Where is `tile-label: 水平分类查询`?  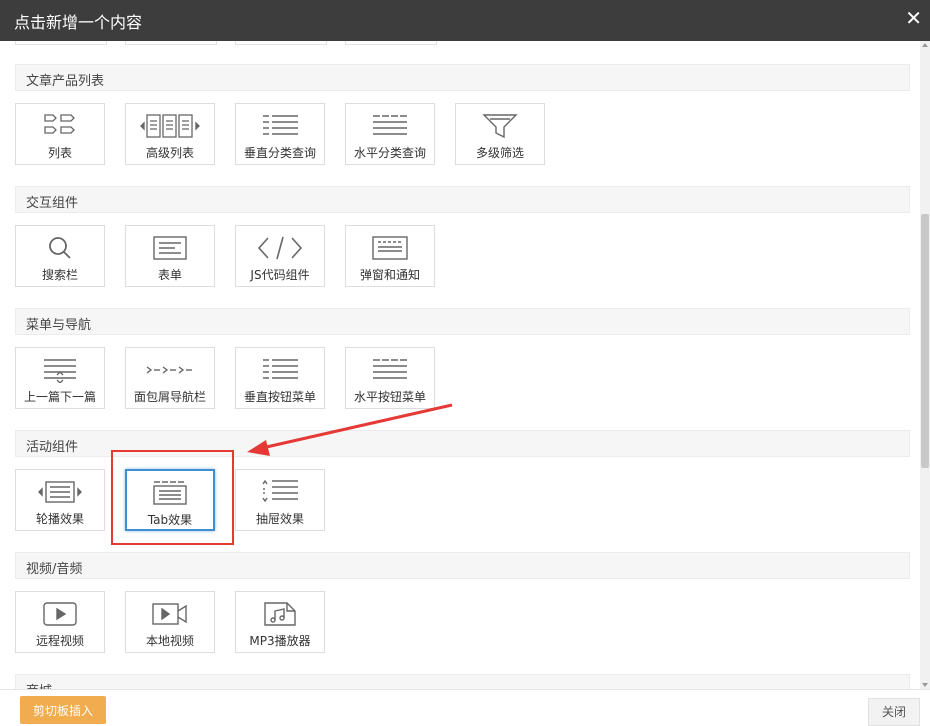 tile-label: 水平分类查询 is located at coordinates (389, 153).